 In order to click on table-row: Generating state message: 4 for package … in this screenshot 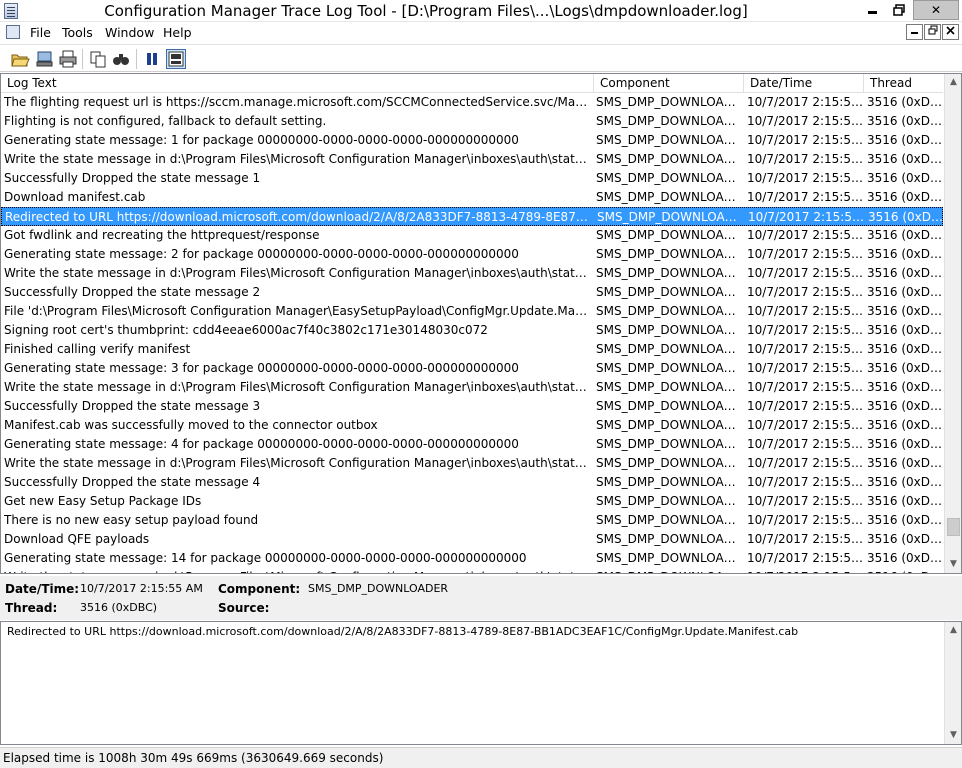, I will do `click(472, 444)`.